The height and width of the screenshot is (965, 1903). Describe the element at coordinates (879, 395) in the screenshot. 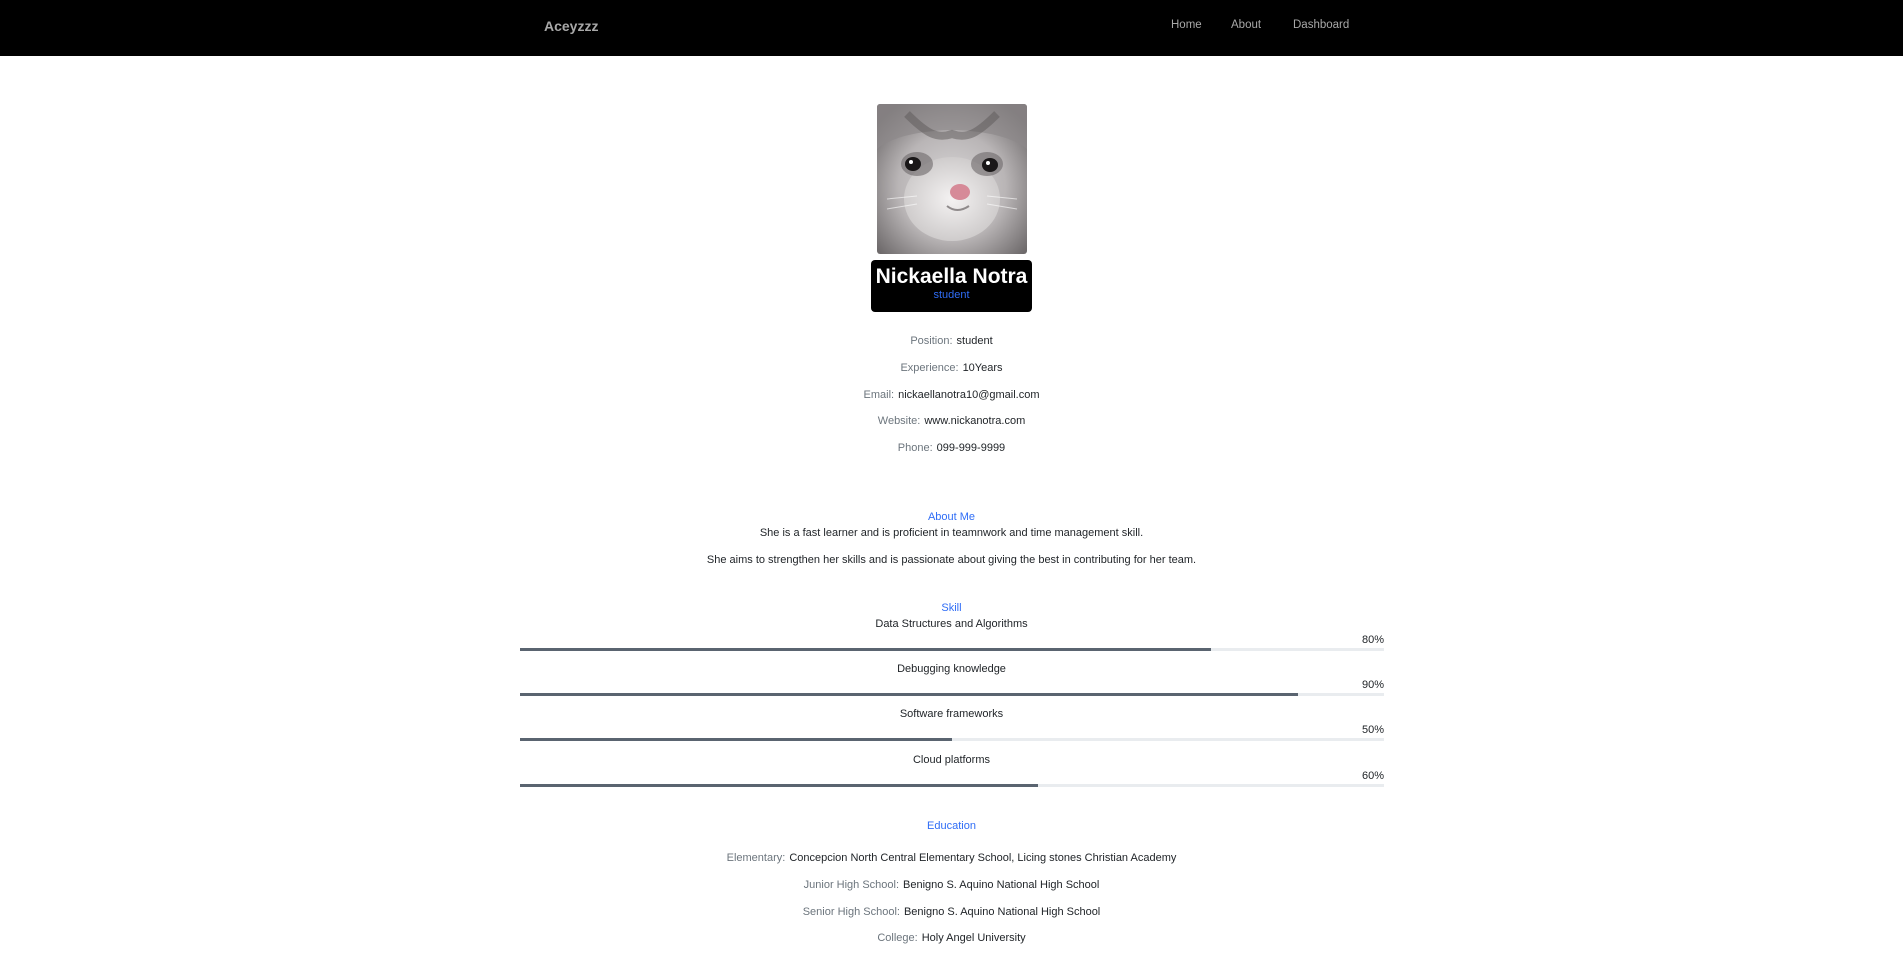

I see `detail-label: Email:` at that location.